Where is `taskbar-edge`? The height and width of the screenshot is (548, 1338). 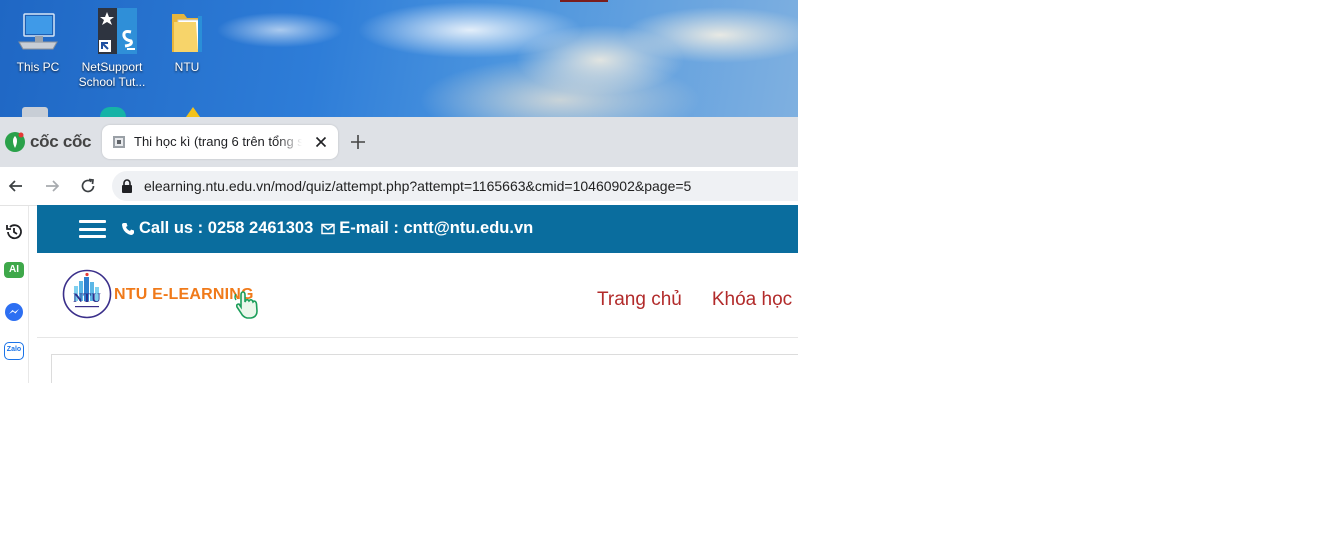 taskbar-edge is located at coordinates (584, 1).